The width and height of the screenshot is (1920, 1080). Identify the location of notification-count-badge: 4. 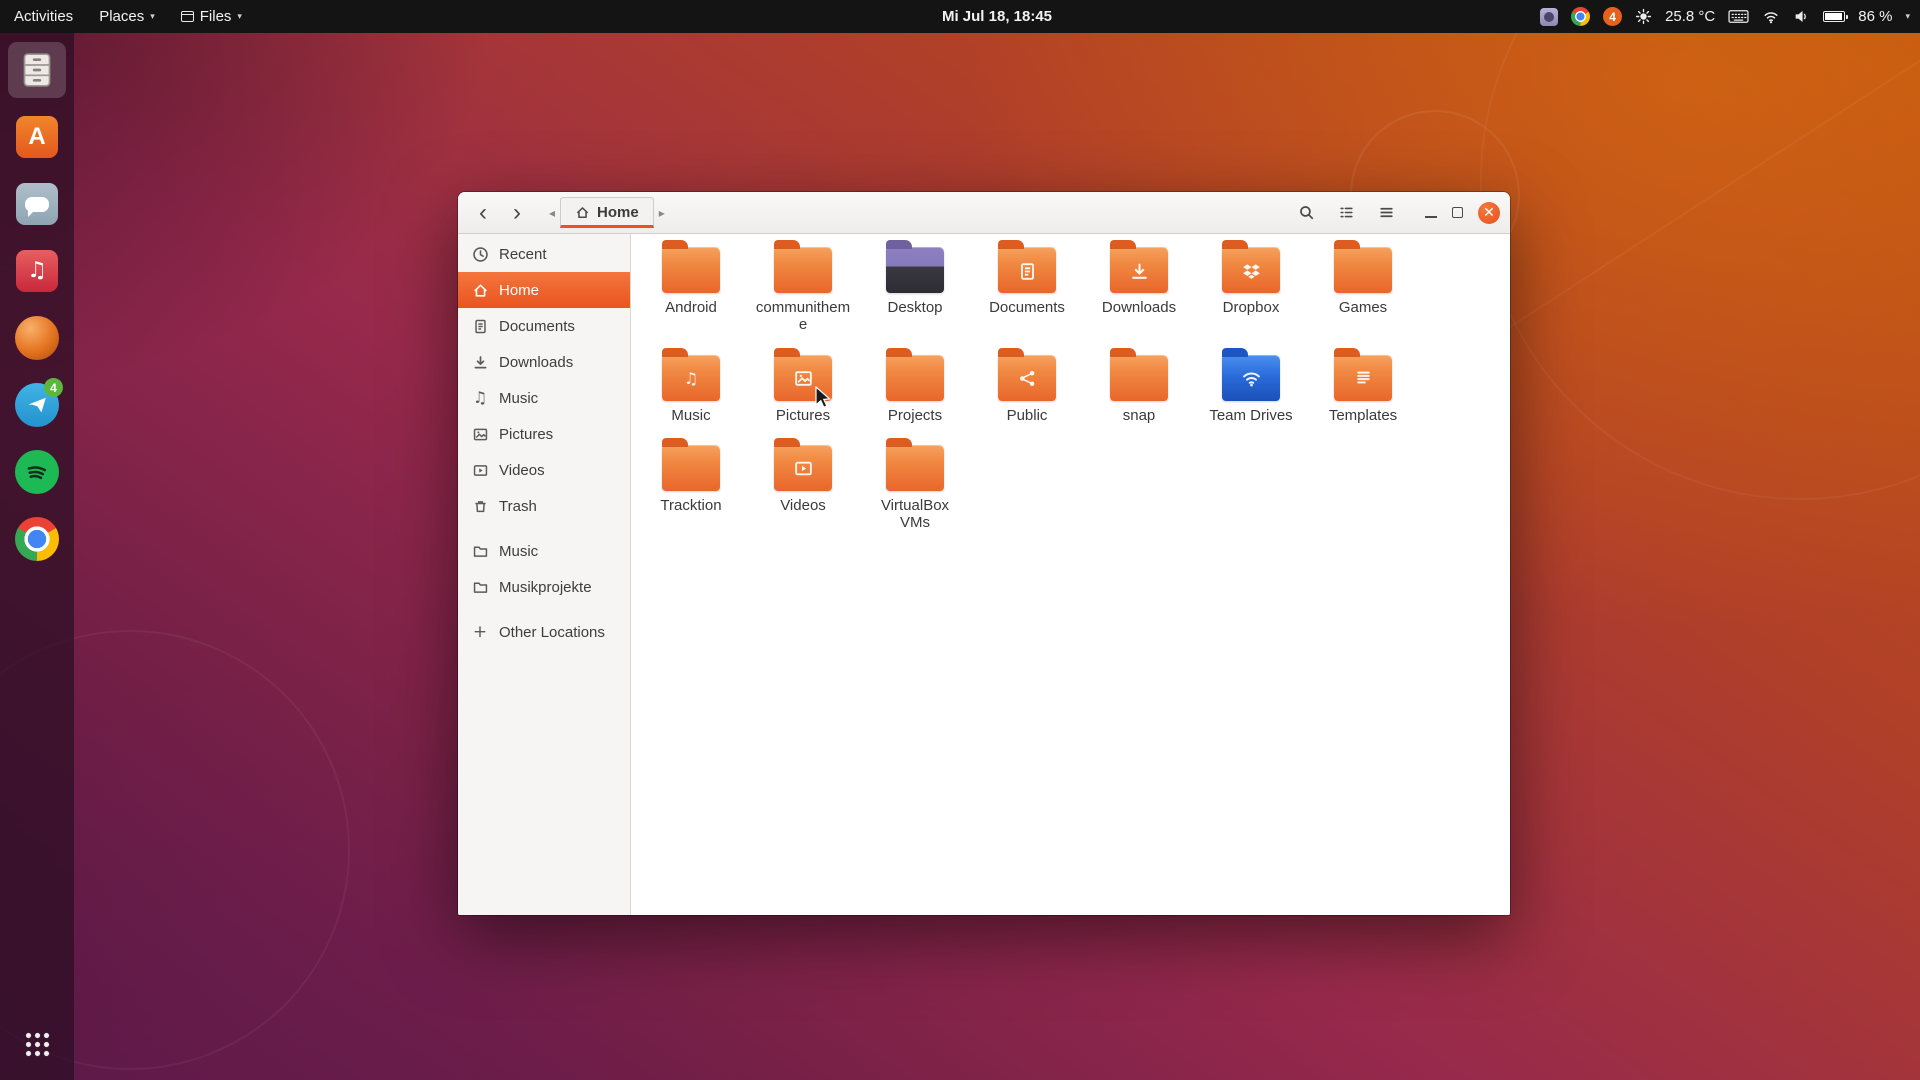
(1613, 16).